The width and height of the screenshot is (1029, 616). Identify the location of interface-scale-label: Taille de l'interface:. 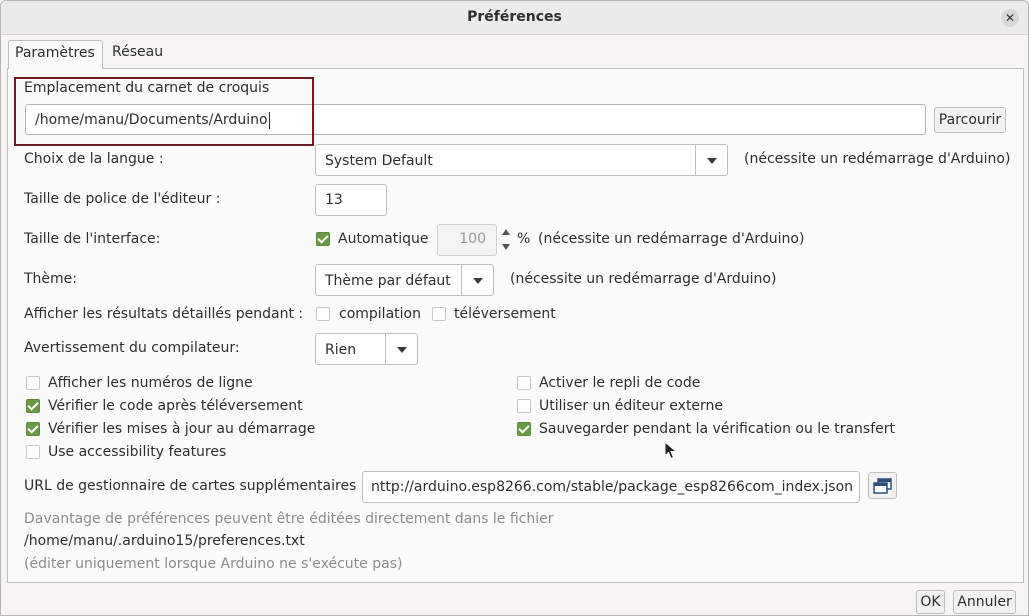
(92, 239).